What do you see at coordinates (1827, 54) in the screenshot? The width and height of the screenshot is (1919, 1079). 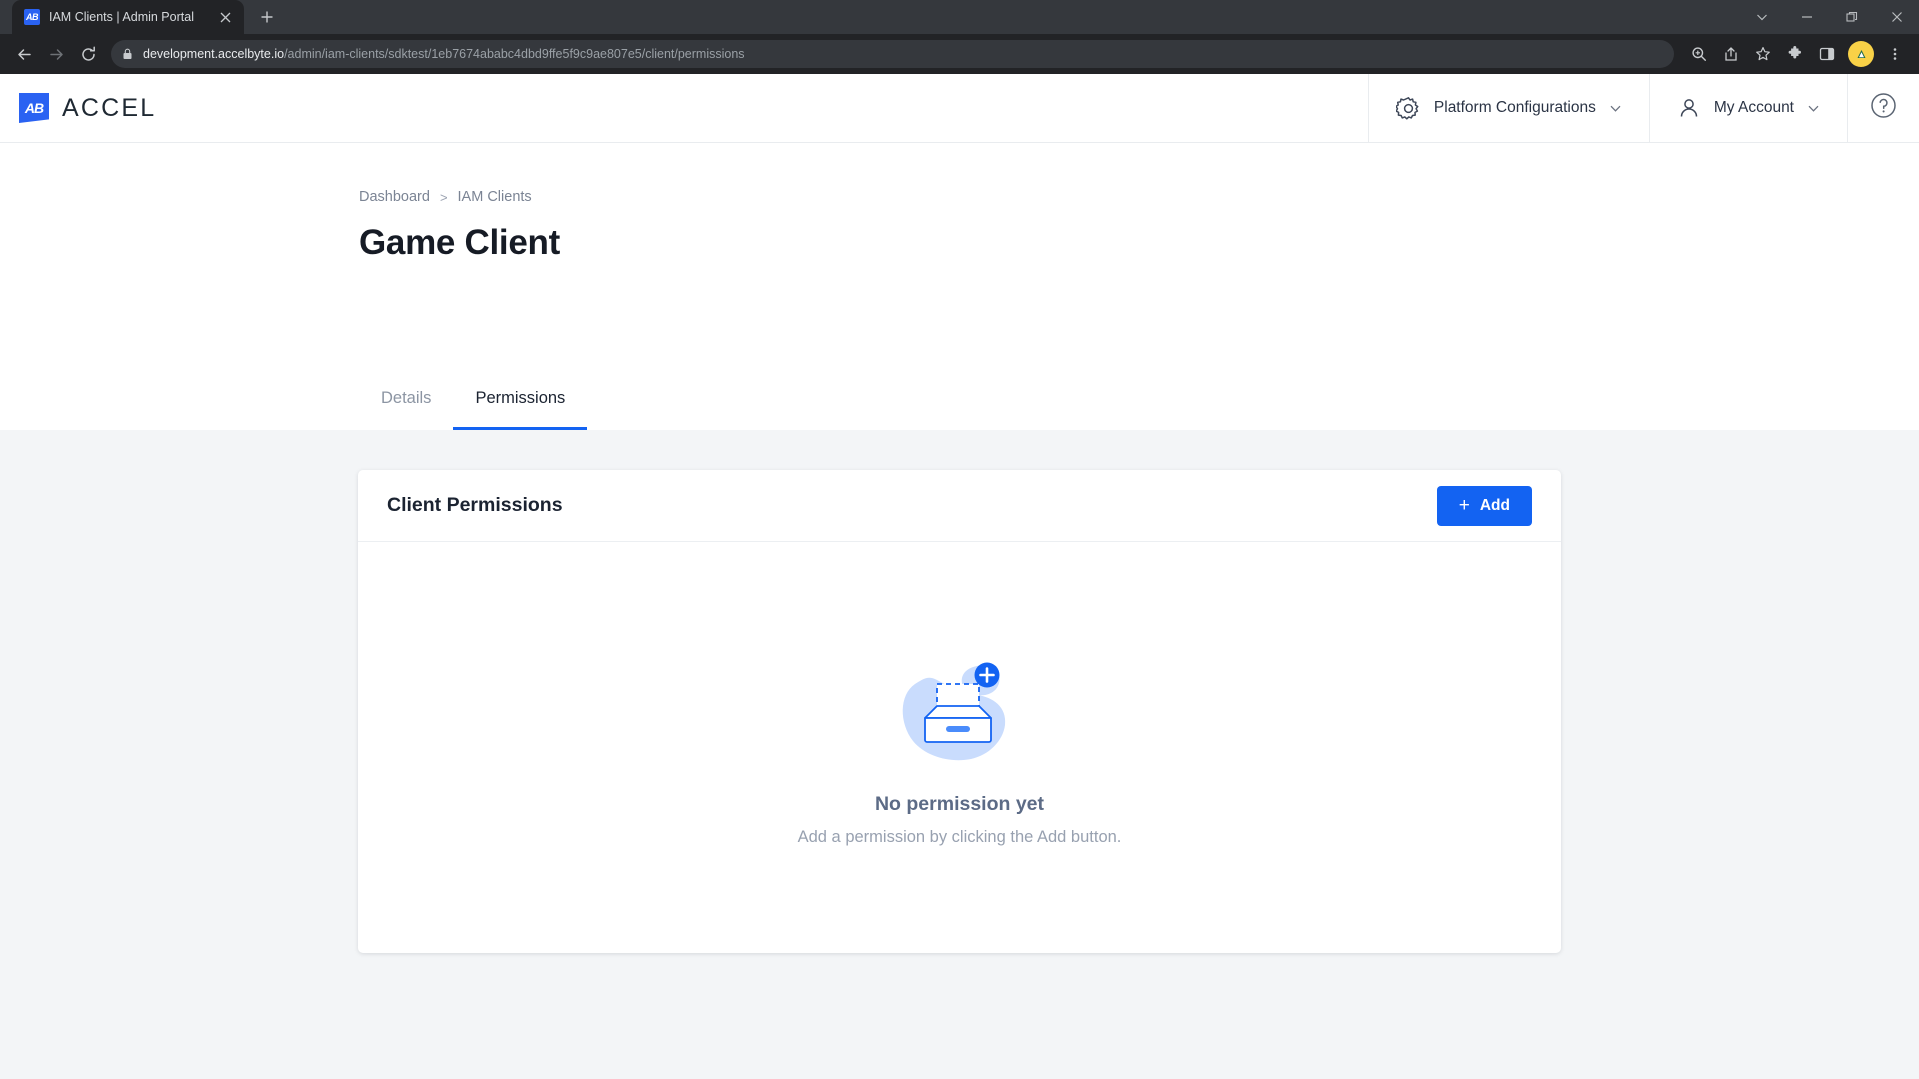 I see `side-panel-icon` at bounding box center [1827, 54].